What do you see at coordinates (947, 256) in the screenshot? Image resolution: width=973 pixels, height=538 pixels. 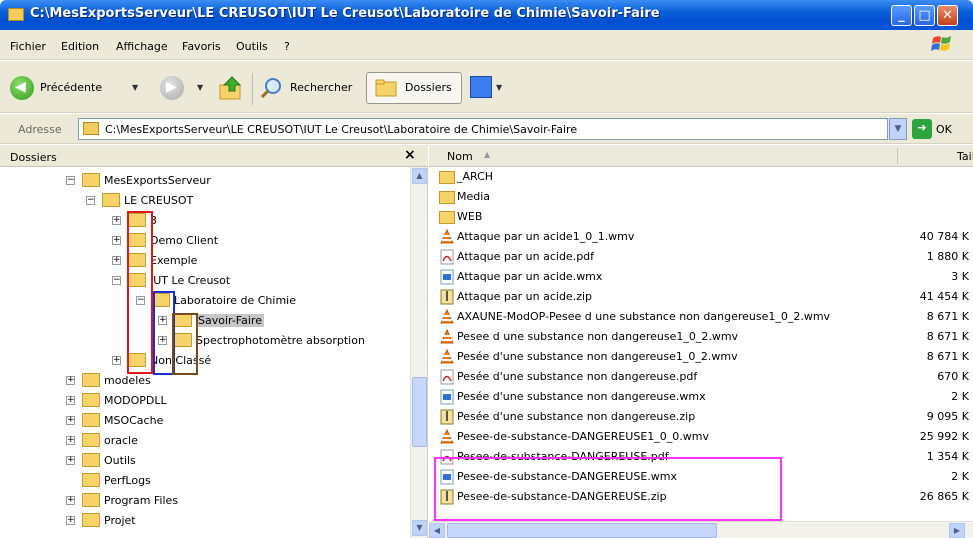 I see `file-size: 1 880 K` at bounding box center [947, 256].